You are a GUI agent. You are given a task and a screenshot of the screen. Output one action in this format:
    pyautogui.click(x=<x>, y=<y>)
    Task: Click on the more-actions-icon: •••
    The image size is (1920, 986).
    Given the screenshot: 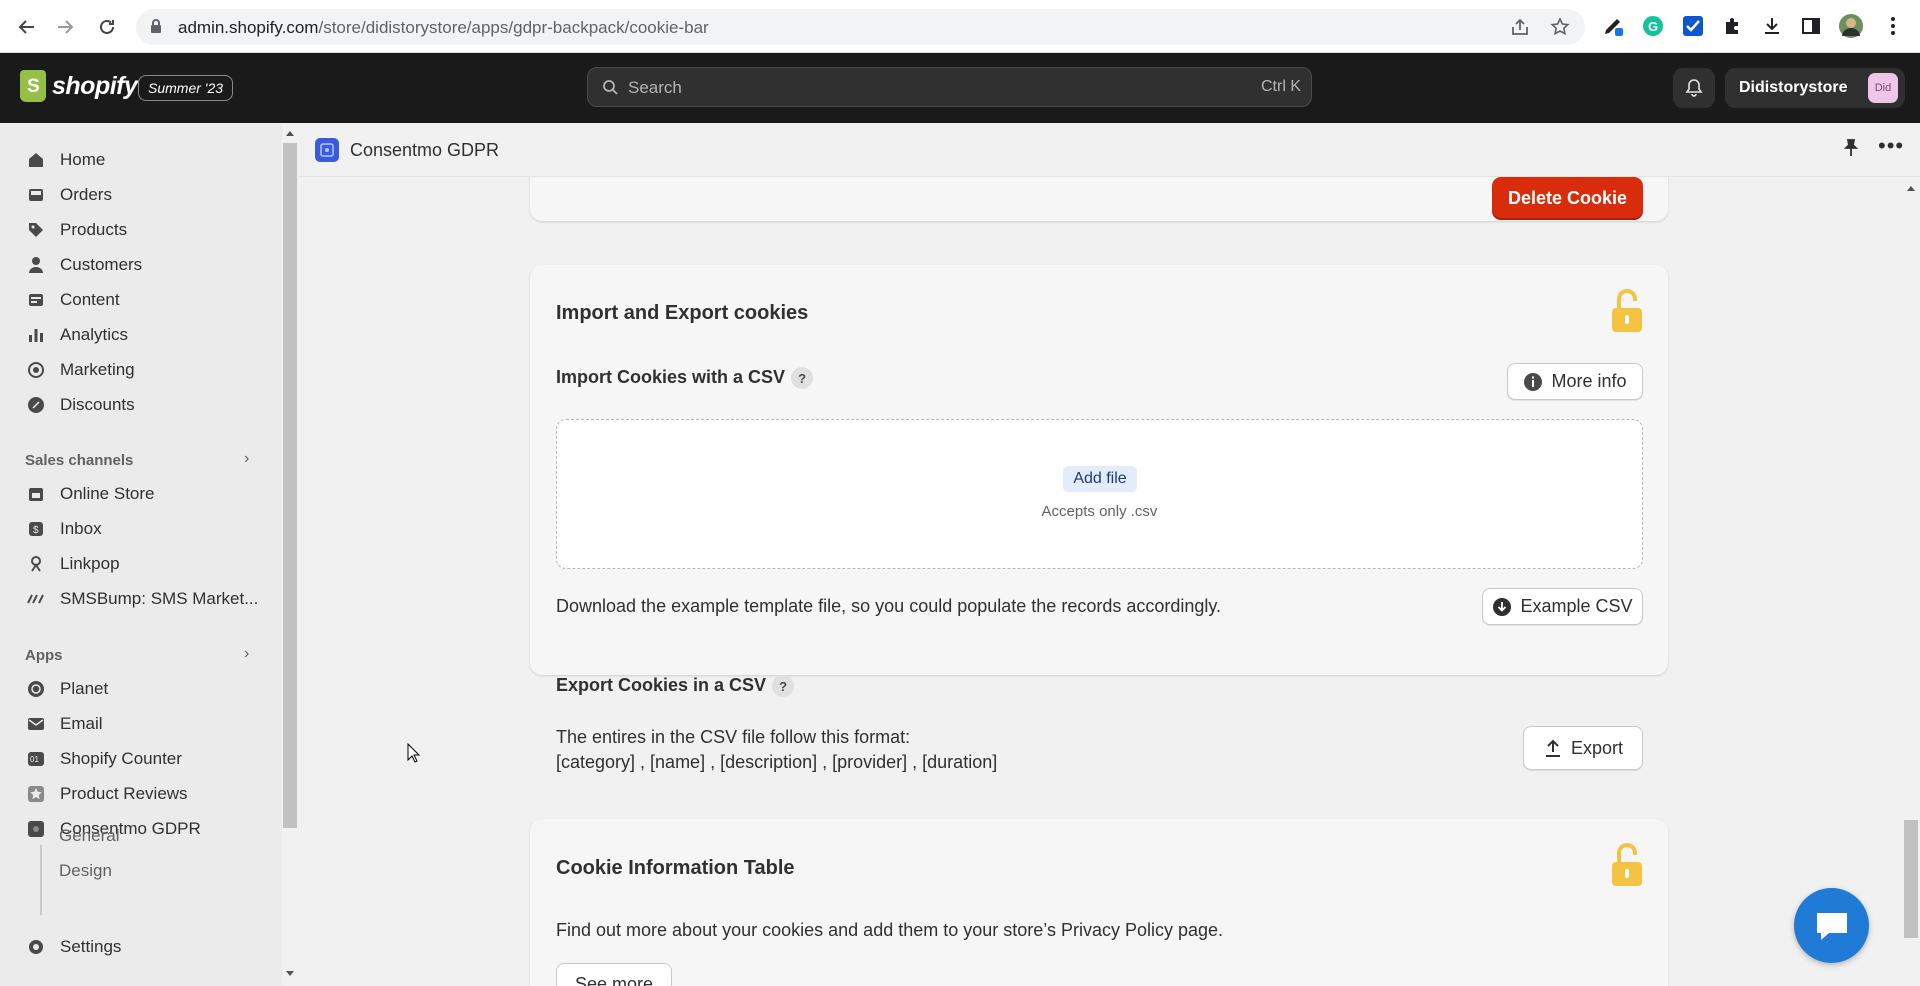 What is the action you would take?
    pyautogui.click(x=1891, y=146)
    